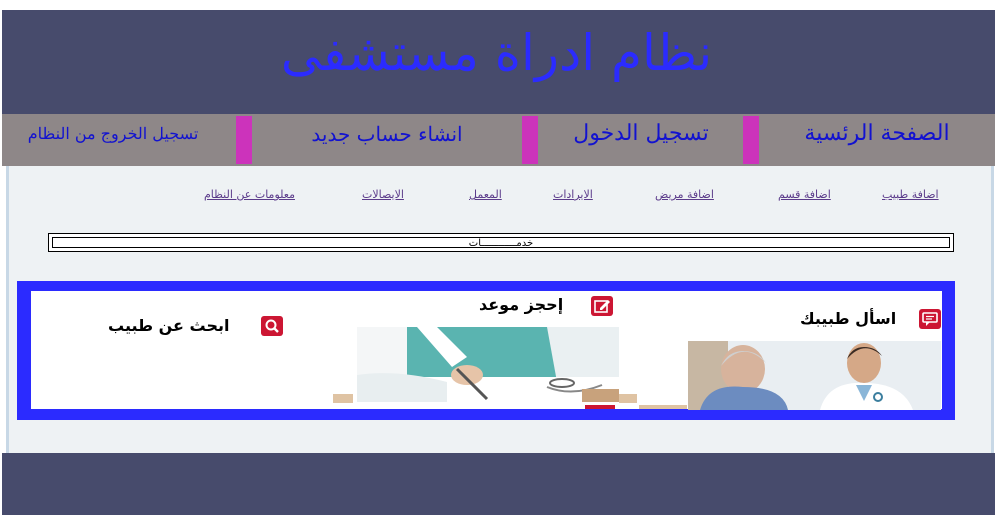 This screenshot has width=997, height=522. What do you see at coordinates (272, 326) in the screenshot?
I see `search-icon` at bounding box center [272, 326].